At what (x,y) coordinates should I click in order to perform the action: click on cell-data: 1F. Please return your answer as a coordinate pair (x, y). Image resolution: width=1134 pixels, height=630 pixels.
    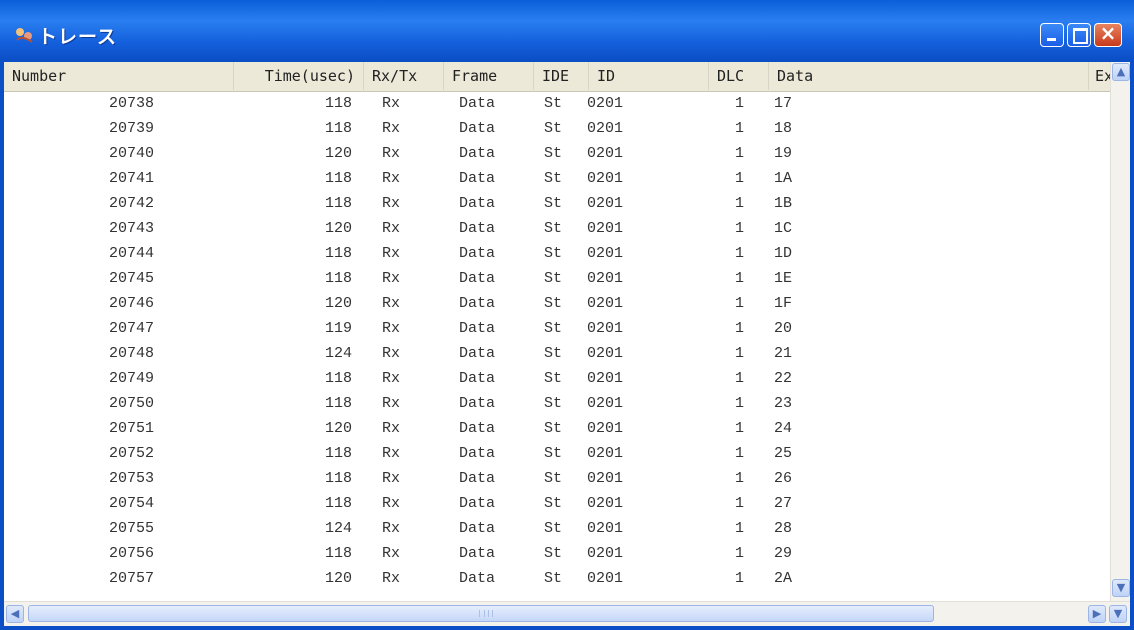
    Looking at the image, I should click on (783, 303).